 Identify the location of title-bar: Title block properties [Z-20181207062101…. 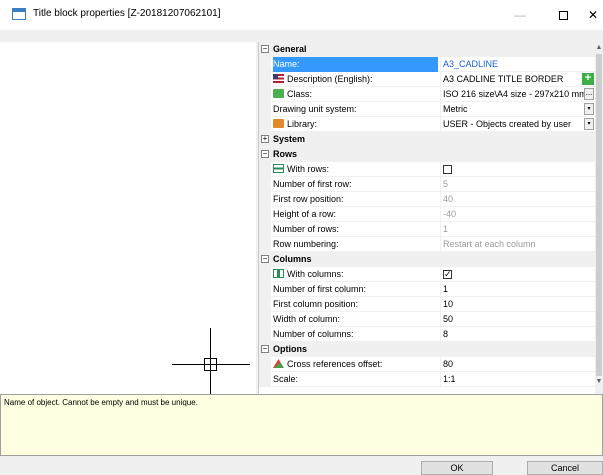
(301, 15).